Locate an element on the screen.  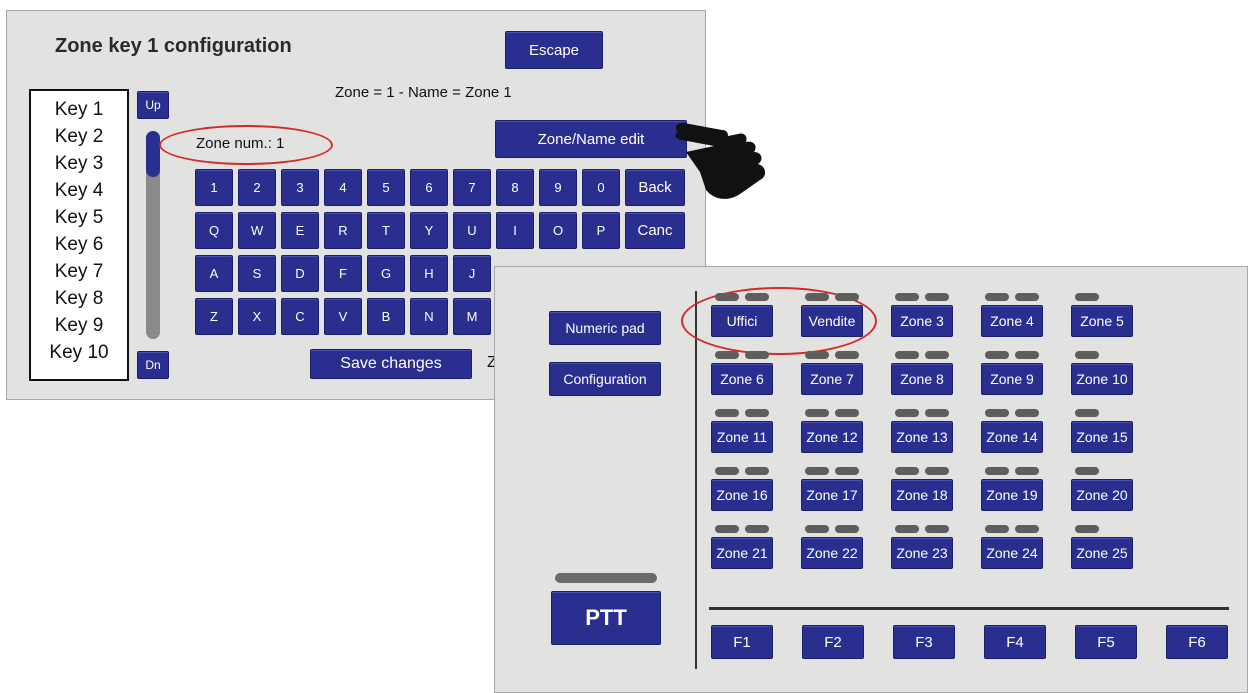
key-i: I is located at coordinates (515, 230).